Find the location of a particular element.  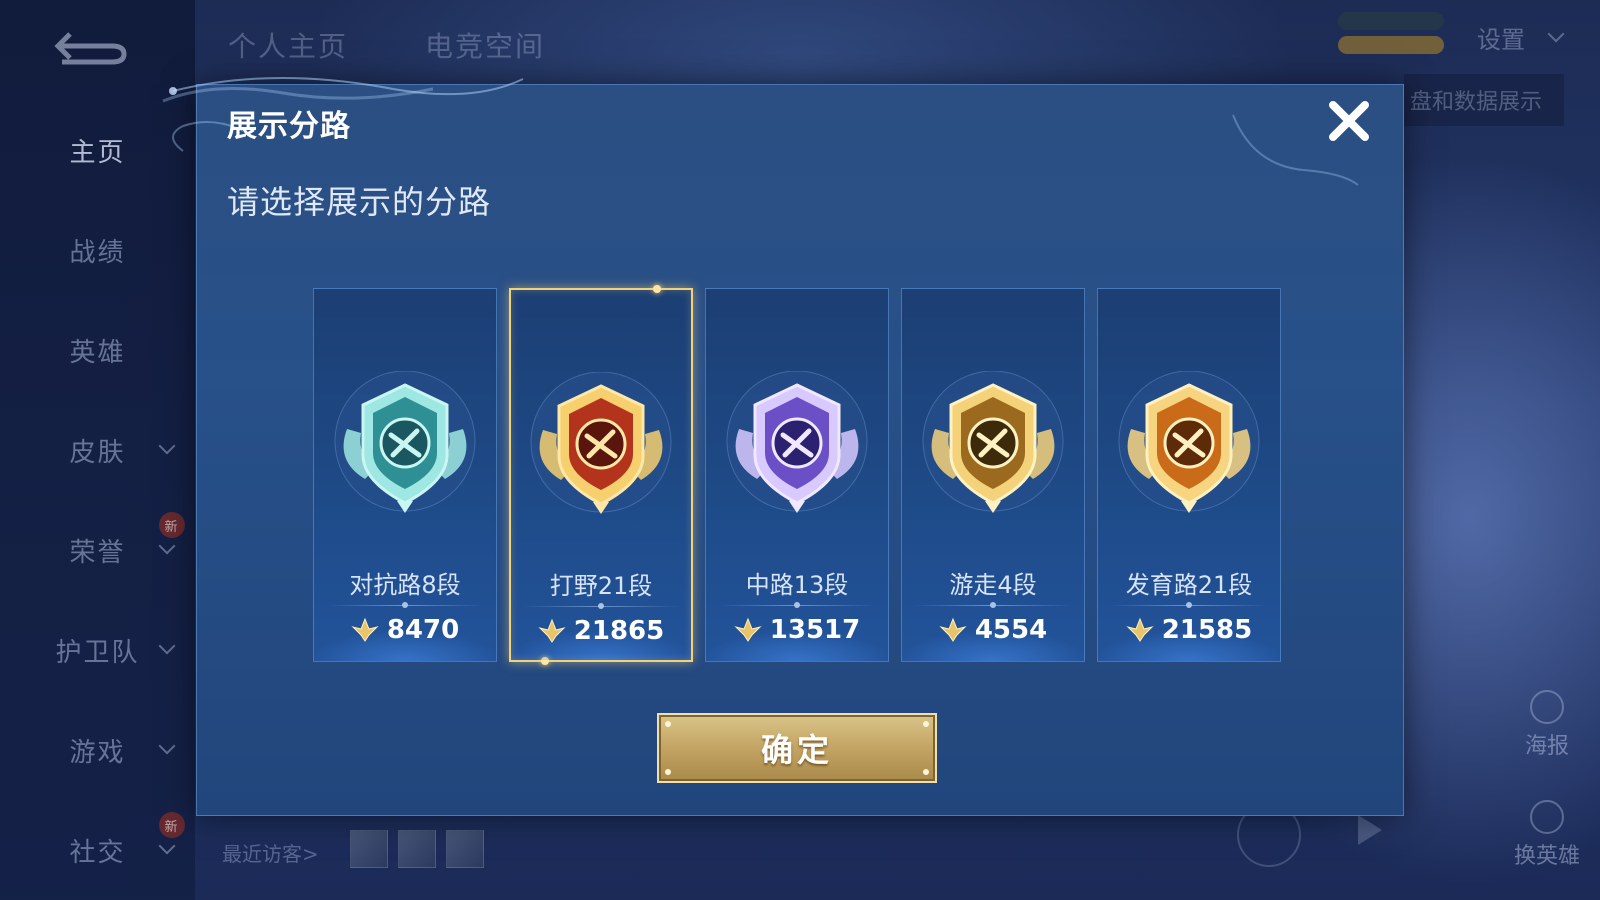

status-pill is located at coordinates (1391, 21).